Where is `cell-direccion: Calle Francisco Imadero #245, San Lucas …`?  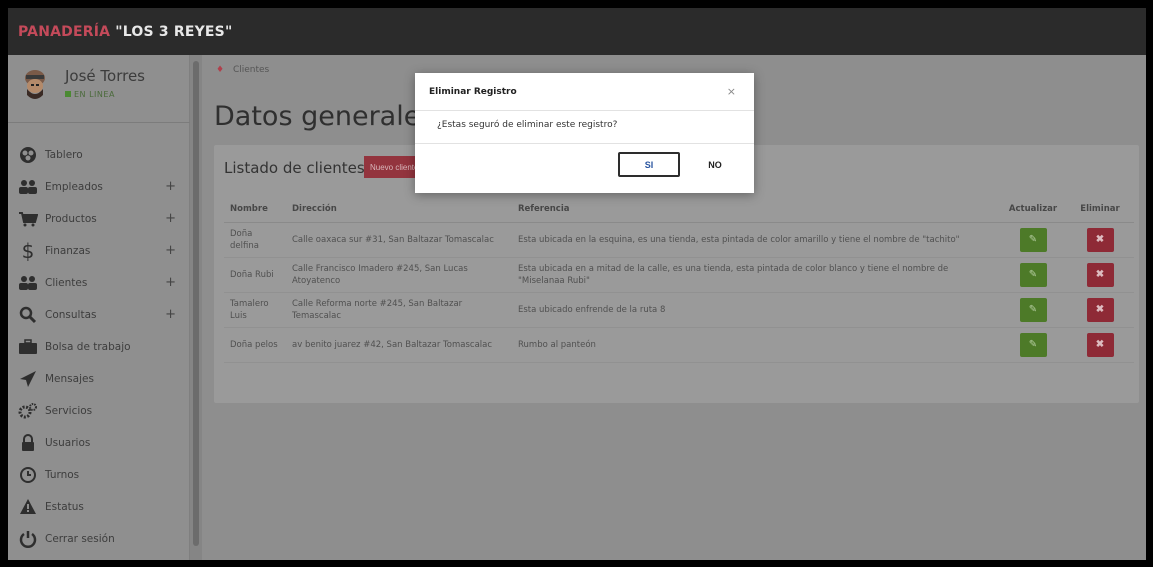
cell-direccion: Calle Francisco Imadero #245, San Lucas … is located at coordinates (399, 275).